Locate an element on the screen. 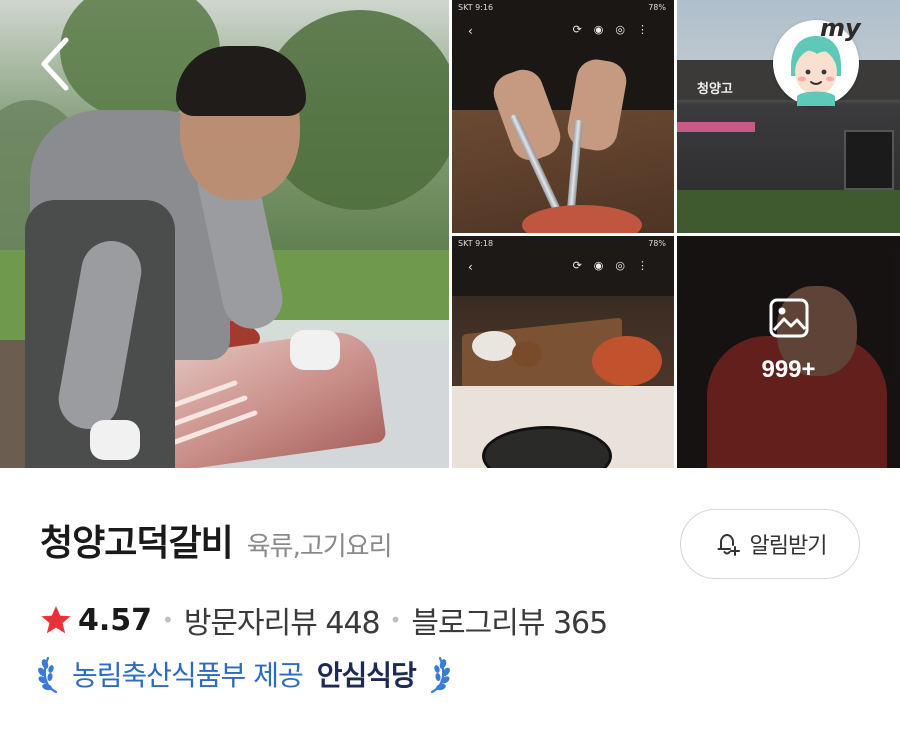 The height and width of the screenshot is (742, 900). more-photos-count: 999+ is located at coordinates (788, 369).